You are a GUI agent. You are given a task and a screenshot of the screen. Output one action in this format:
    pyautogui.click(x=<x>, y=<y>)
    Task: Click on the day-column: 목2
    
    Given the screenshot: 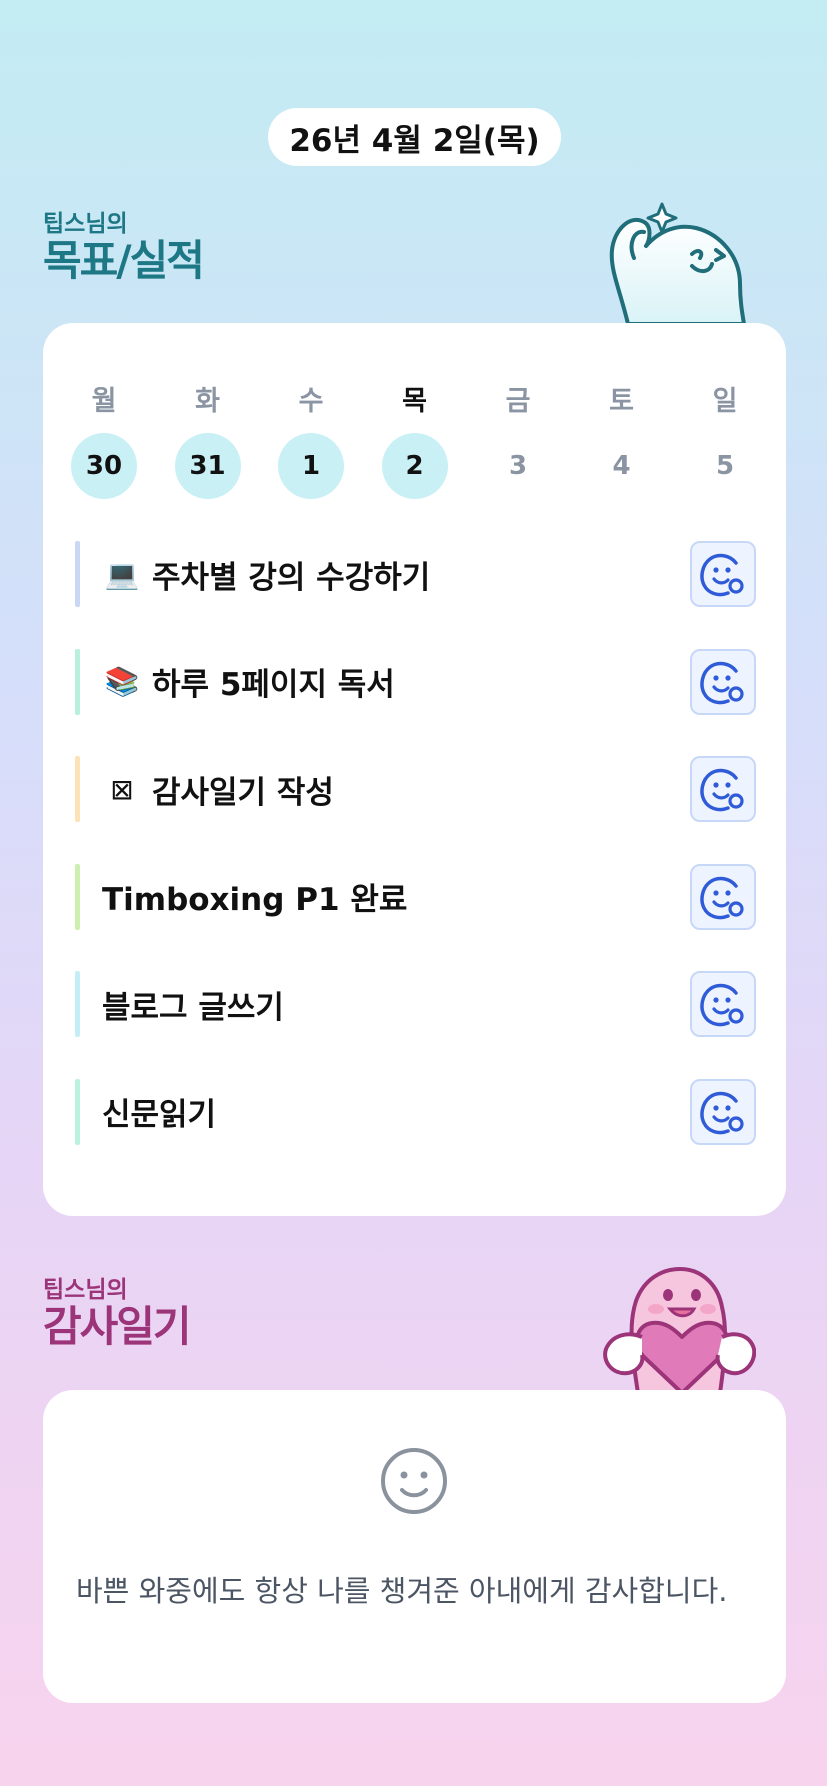 What is the action you would take?
    pyautogui.click(x=414, y=439)
    